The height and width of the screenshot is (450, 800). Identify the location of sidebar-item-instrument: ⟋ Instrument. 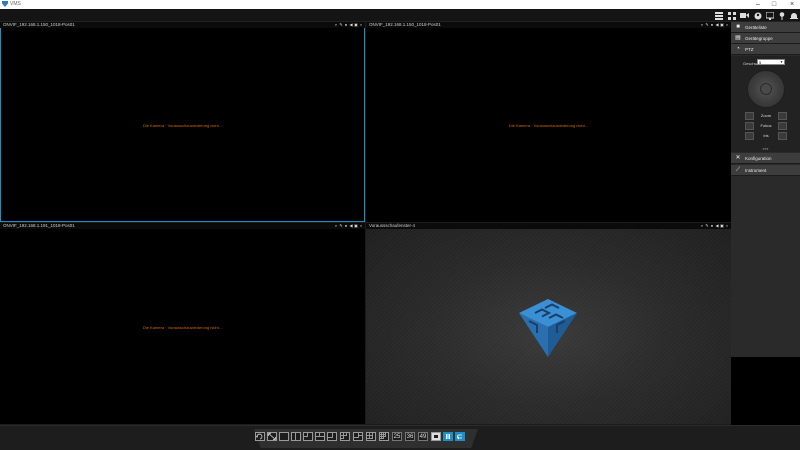
(765, 170).